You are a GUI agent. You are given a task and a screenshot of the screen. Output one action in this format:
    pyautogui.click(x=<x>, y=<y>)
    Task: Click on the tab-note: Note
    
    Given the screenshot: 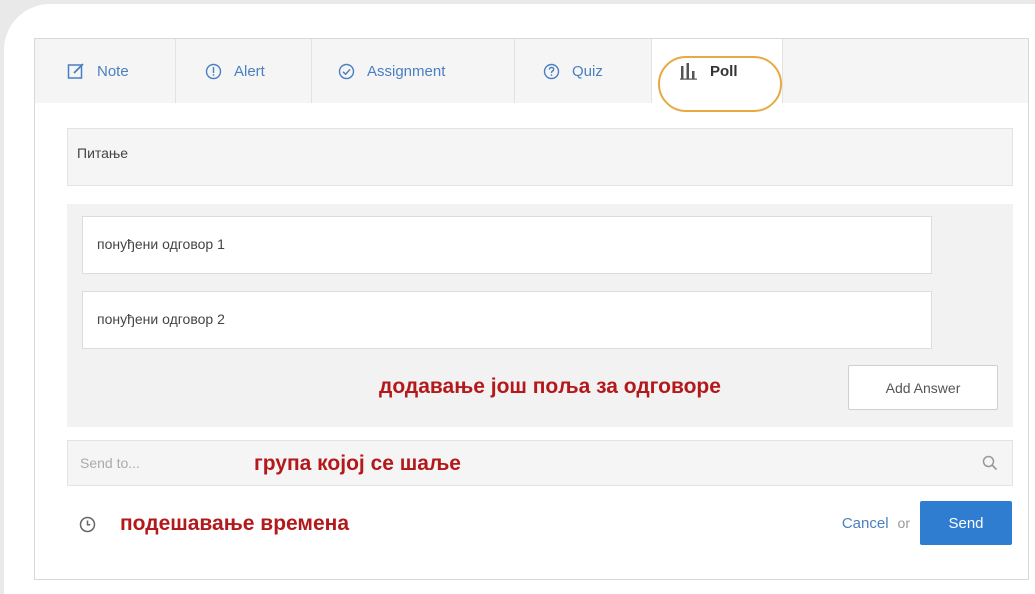 What is the action you would take?
    pyautogui.click(x=105, y=71)
    